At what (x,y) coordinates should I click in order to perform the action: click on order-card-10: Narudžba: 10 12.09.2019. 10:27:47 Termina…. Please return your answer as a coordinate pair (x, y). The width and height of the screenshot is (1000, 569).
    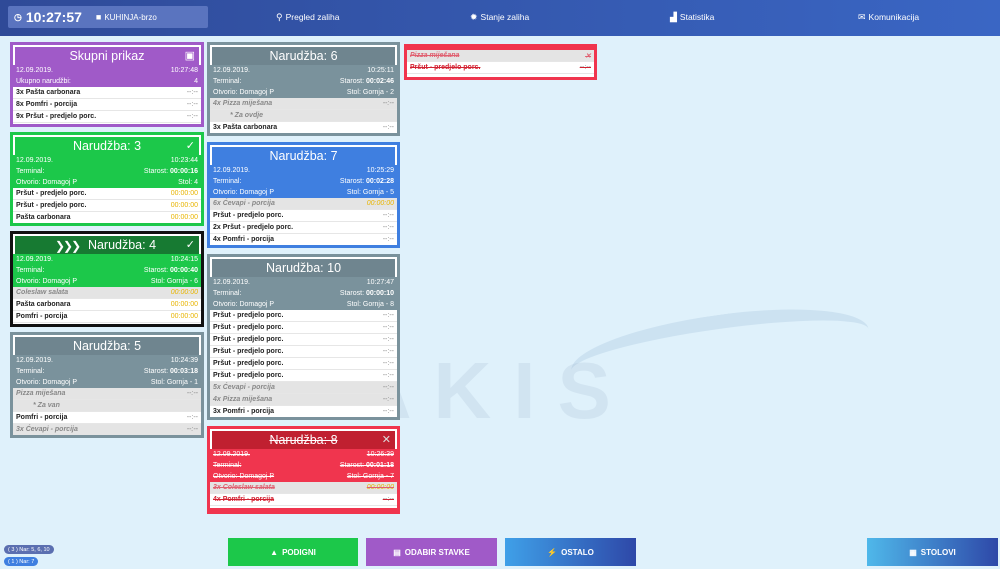
    Looking at the image, I should click on (303, 337).